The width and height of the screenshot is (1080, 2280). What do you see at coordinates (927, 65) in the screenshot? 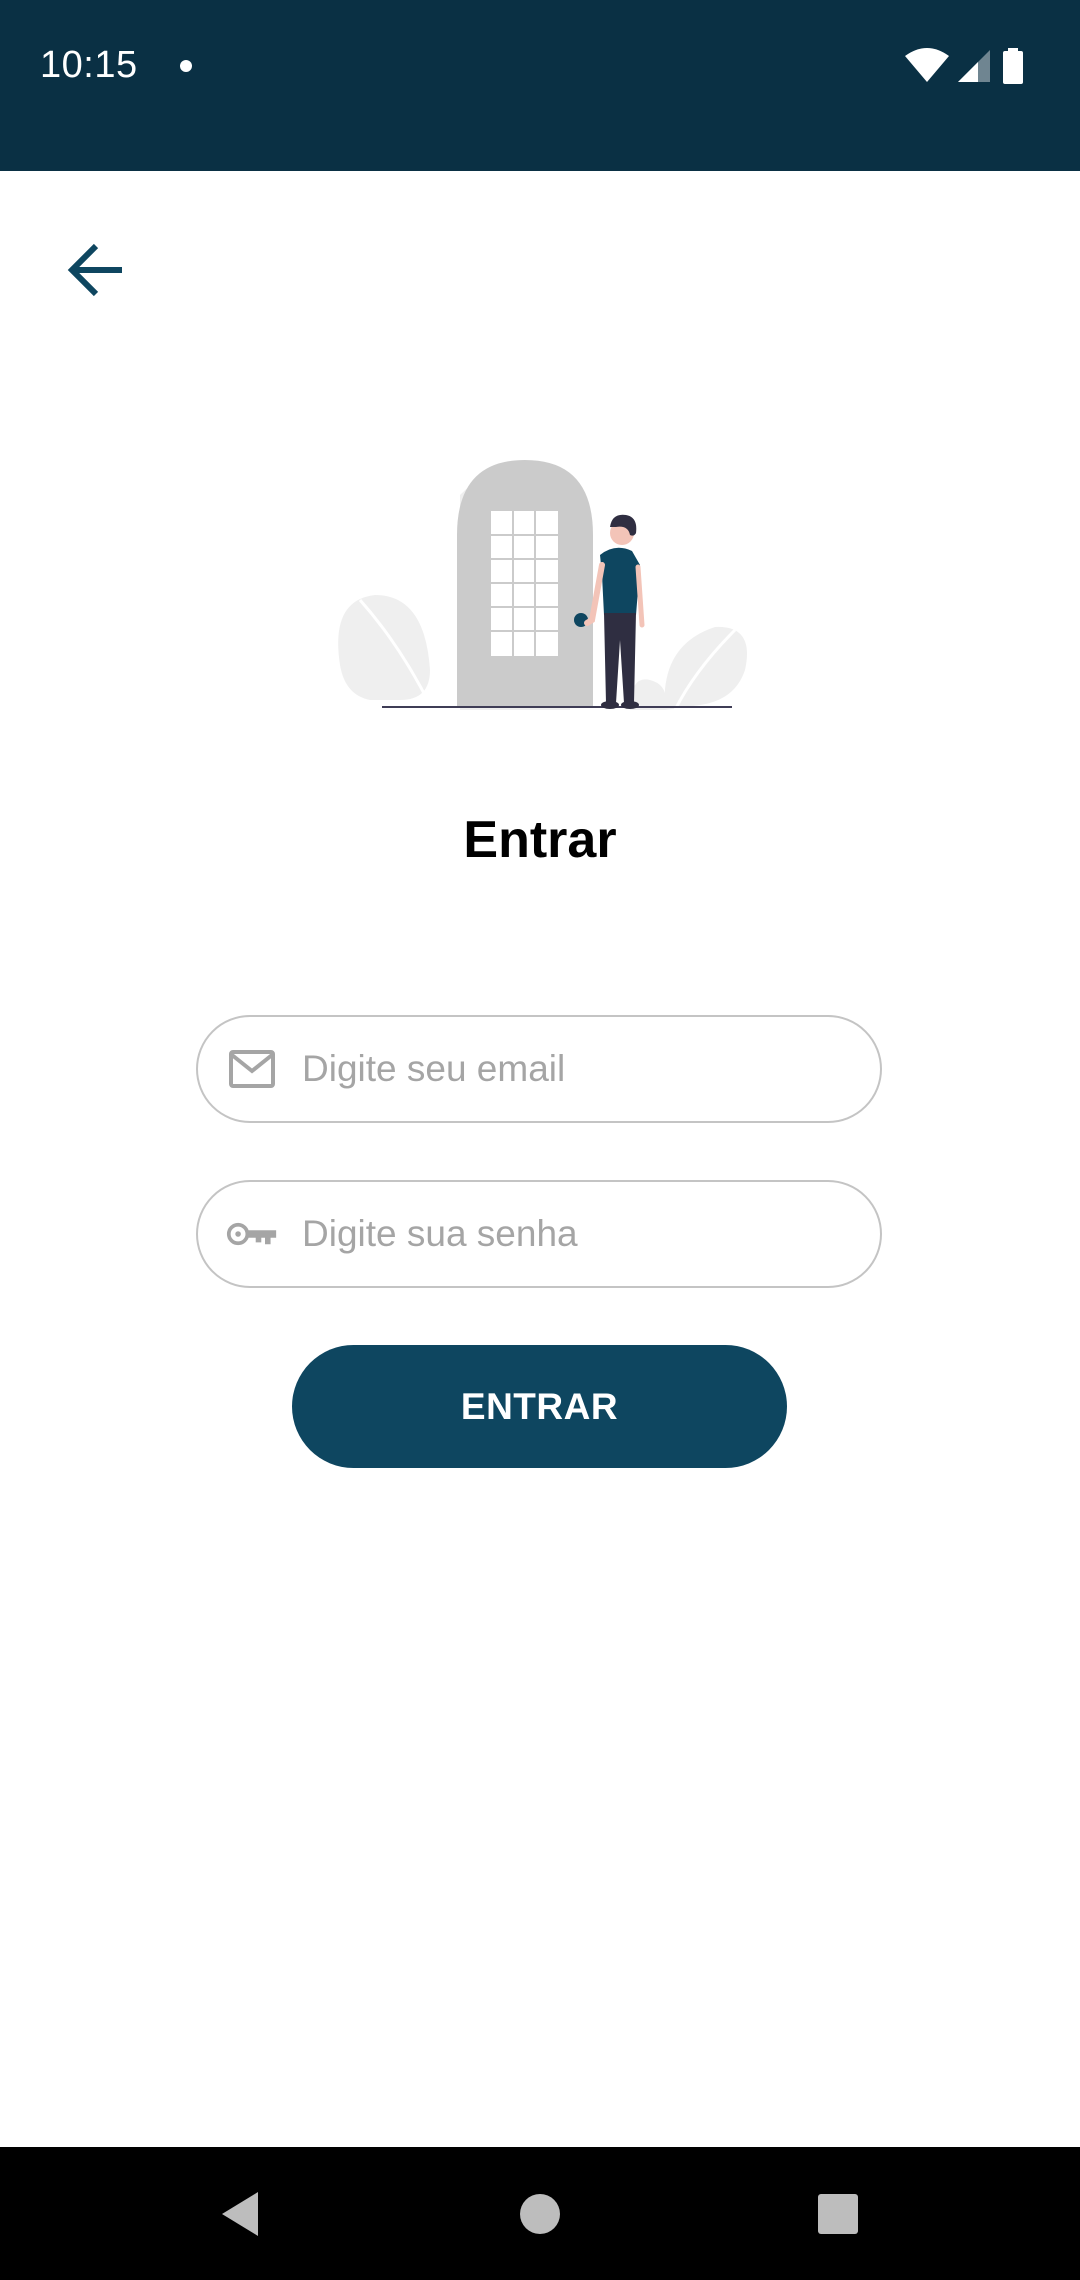
I see `wifi-icon` at bounding box center [927, 65].